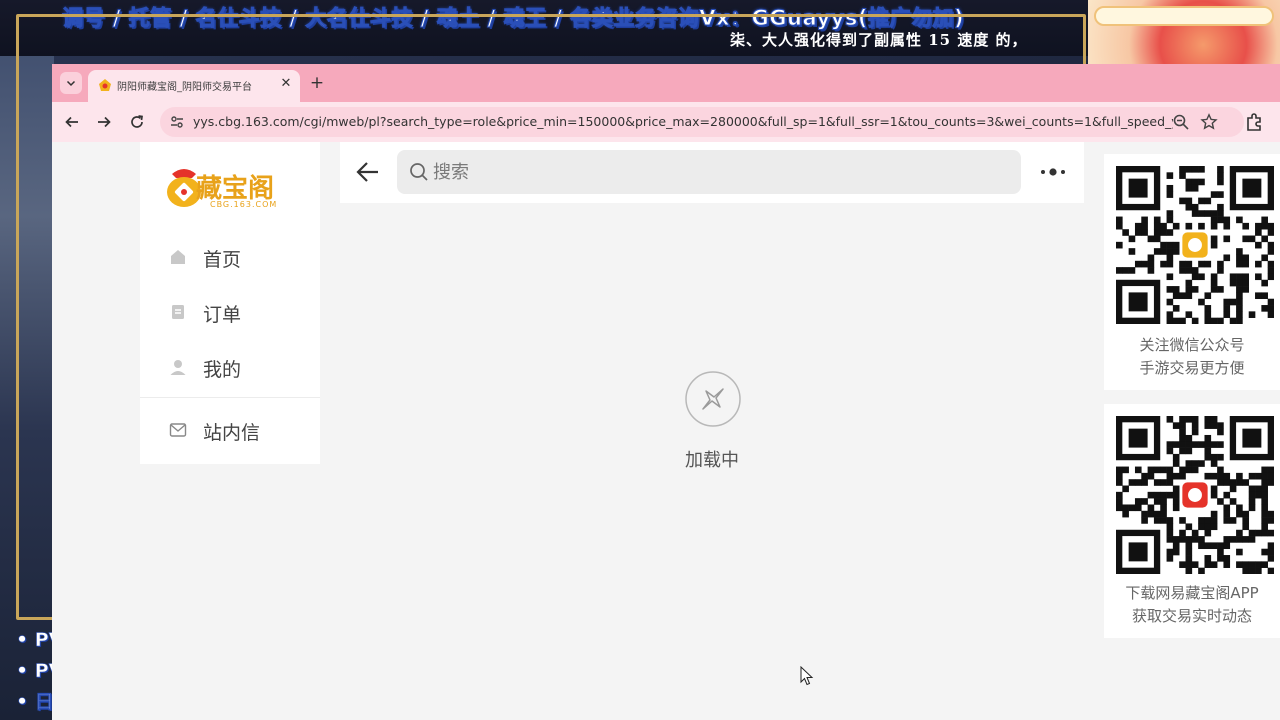  What do you see at coordinates (184, 87) in the screenshot?
I see `tab-title: 阴阳师藏宝阁_阴阳师交易平台` at bounding box center [184, 87].